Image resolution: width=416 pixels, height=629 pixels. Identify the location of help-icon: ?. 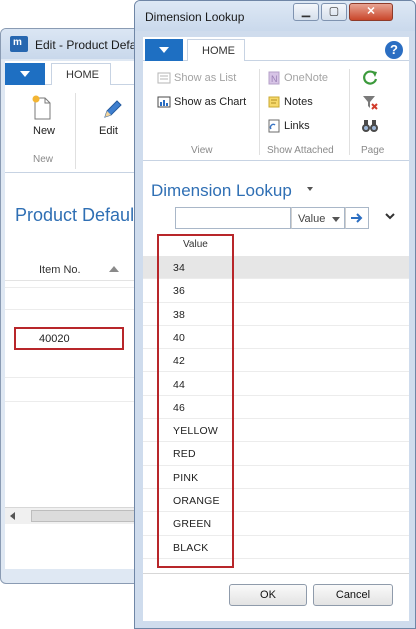
(394, 50).